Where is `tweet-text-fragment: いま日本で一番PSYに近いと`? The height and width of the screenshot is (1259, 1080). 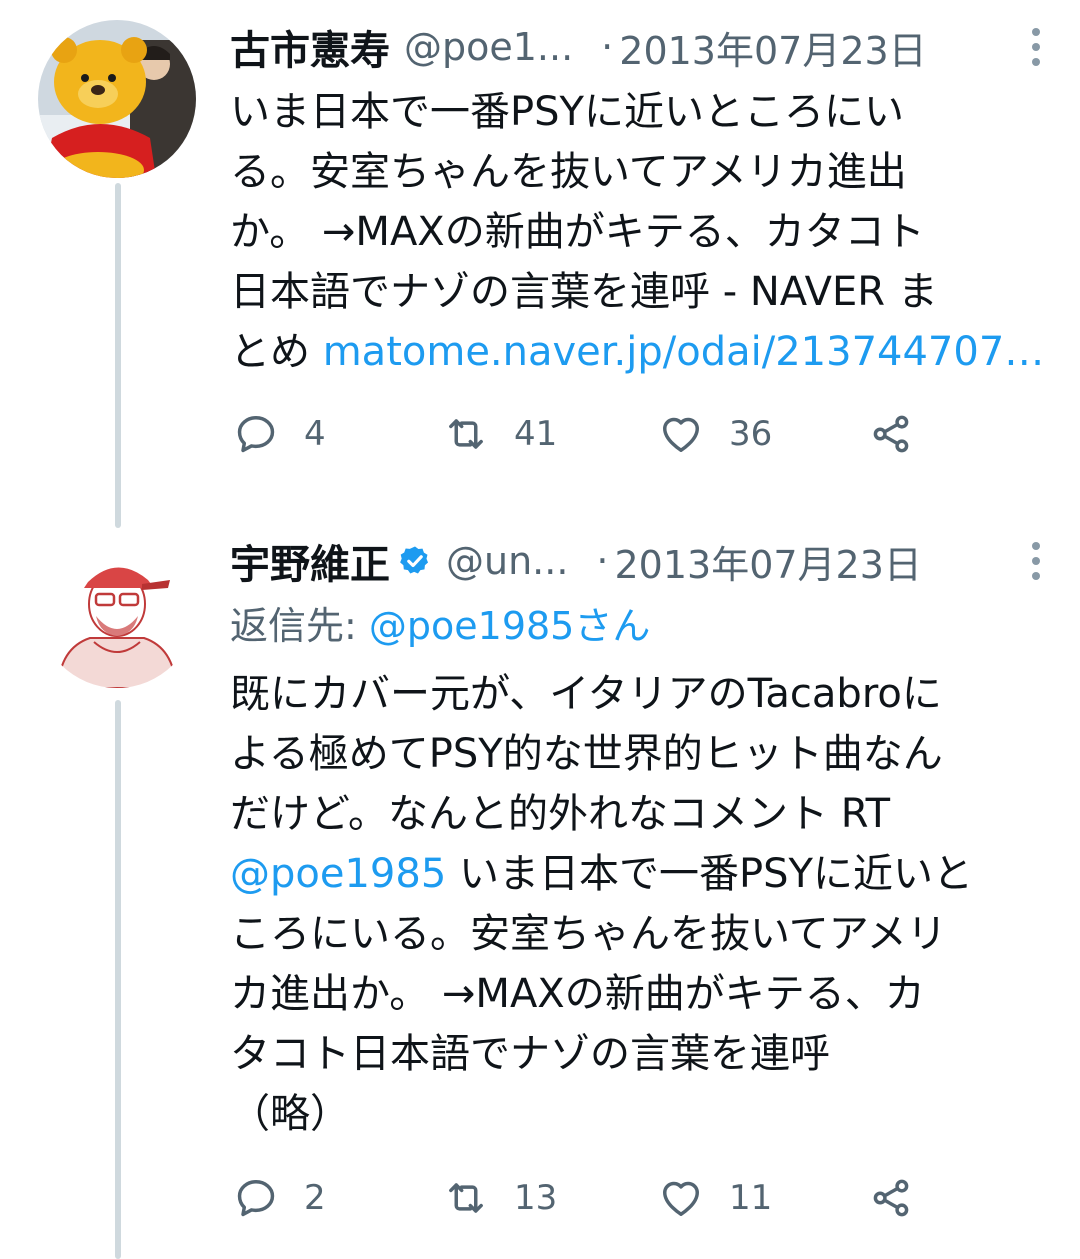 tweet-text-fragment: いま日本で一番PSYに近いと is located at coordinates (709, 874).